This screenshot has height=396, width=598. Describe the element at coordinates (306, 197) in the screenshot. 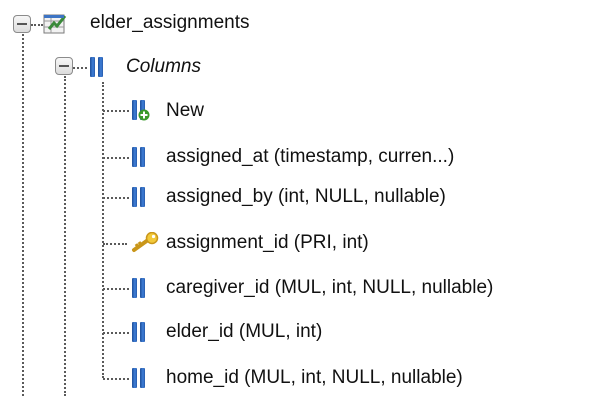

I see `tree-item-label: assigned_by (int, NULL, nullable)` at that location.